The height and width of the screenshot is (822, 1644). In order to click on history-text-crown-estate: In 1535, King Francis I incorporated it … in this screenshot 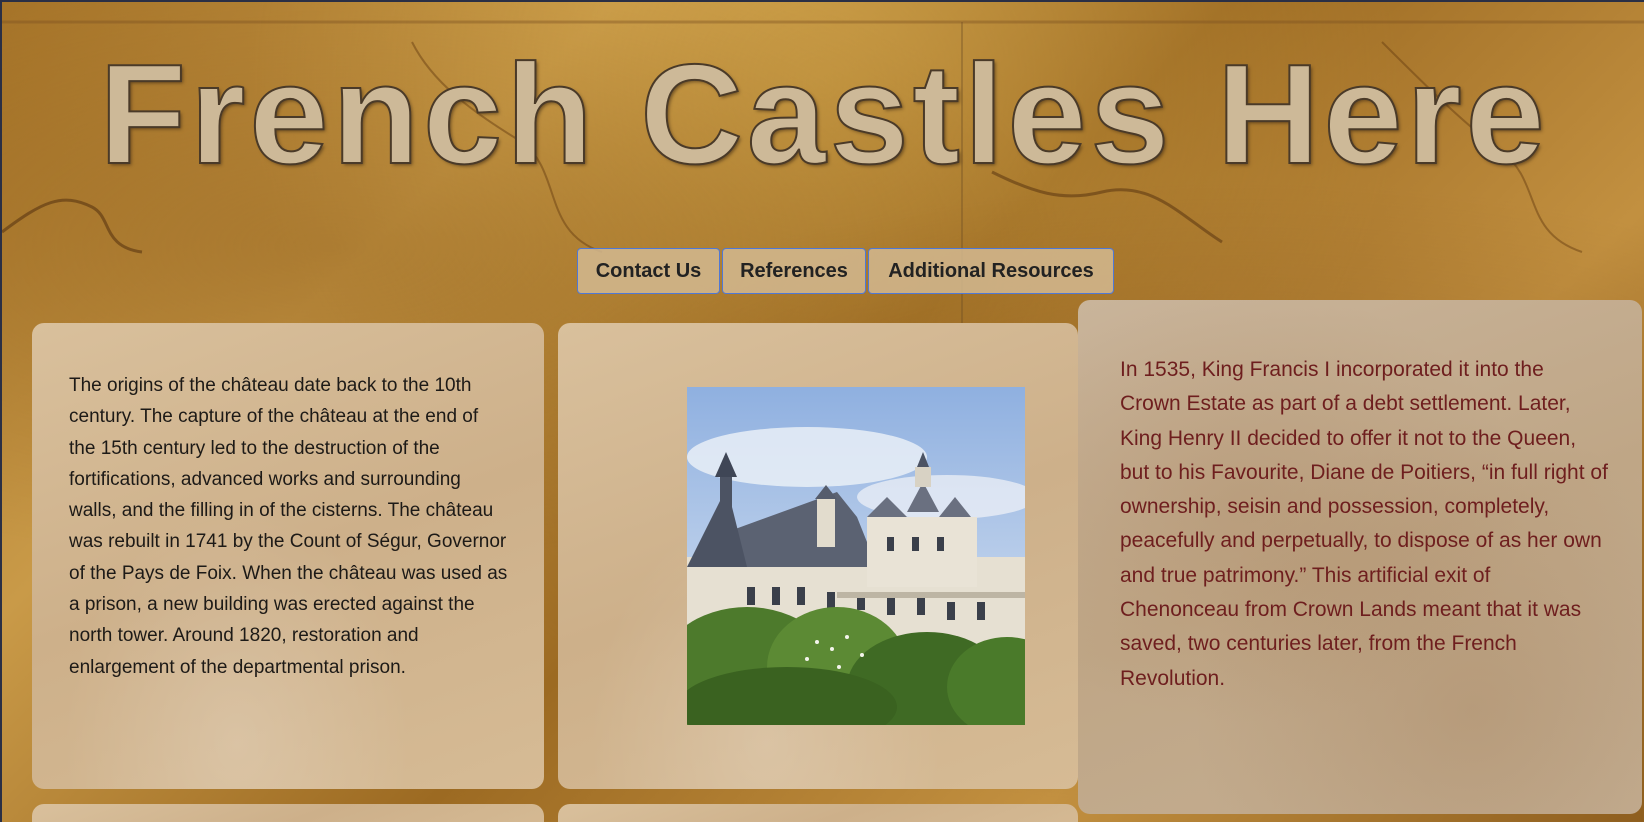, I will do `click(1364, 524)`.